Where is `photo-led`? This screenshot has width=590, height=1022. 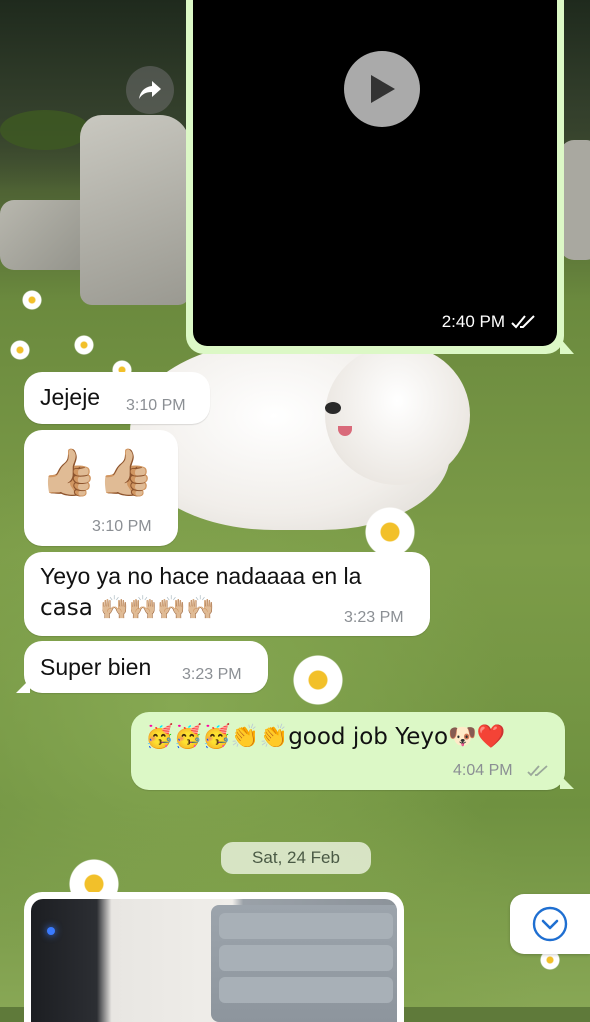
photo-led is located at coordinates (51, 931).